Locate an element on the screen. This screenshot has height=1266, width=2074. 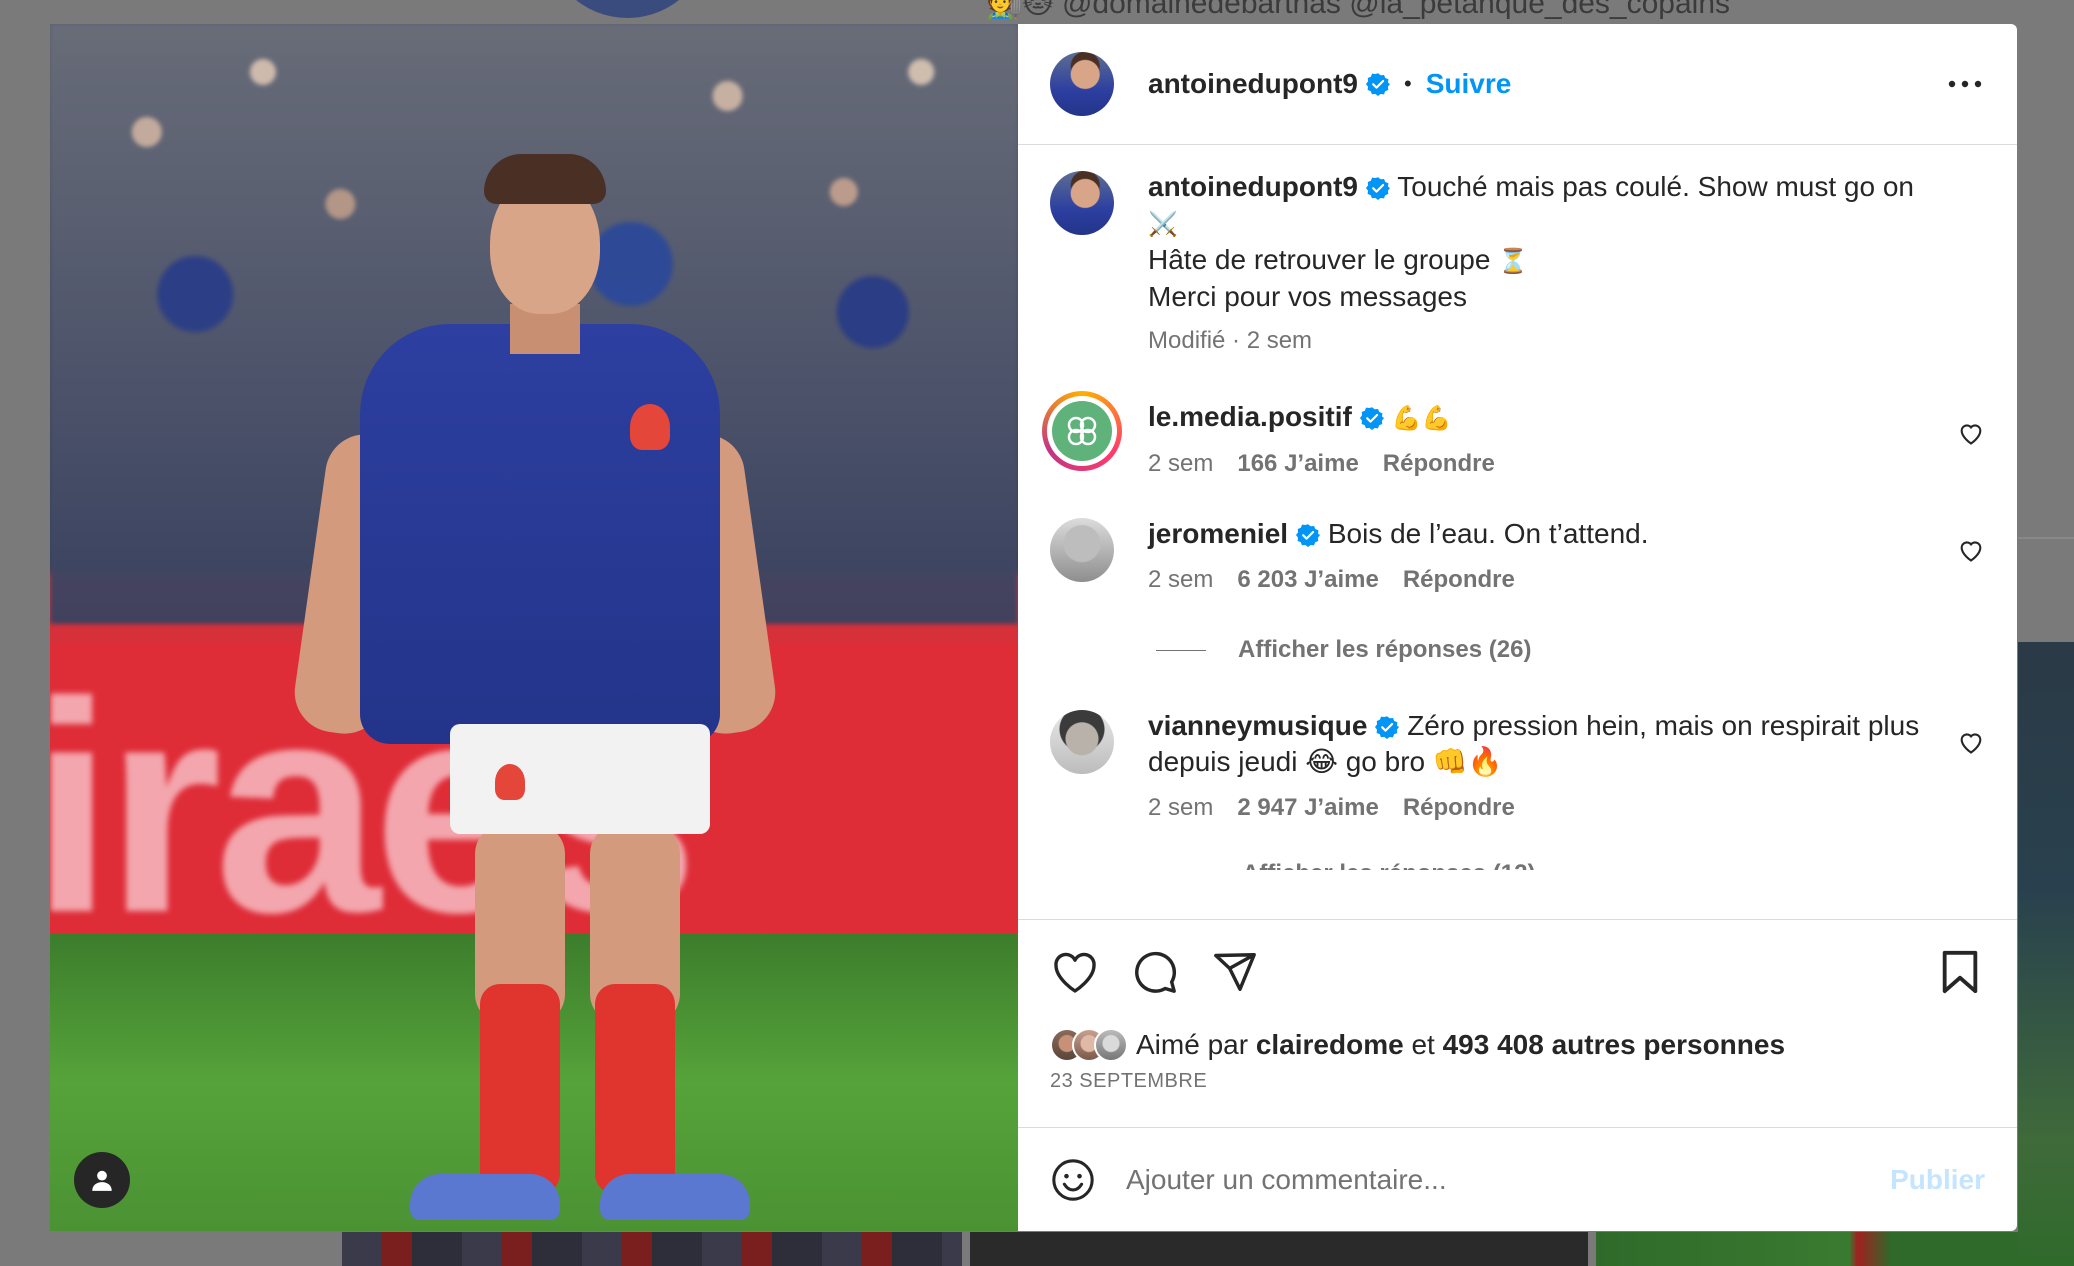
caption-line-1: Touché mais pas coulé. Show must go on is located at coordinates (1655, 186).